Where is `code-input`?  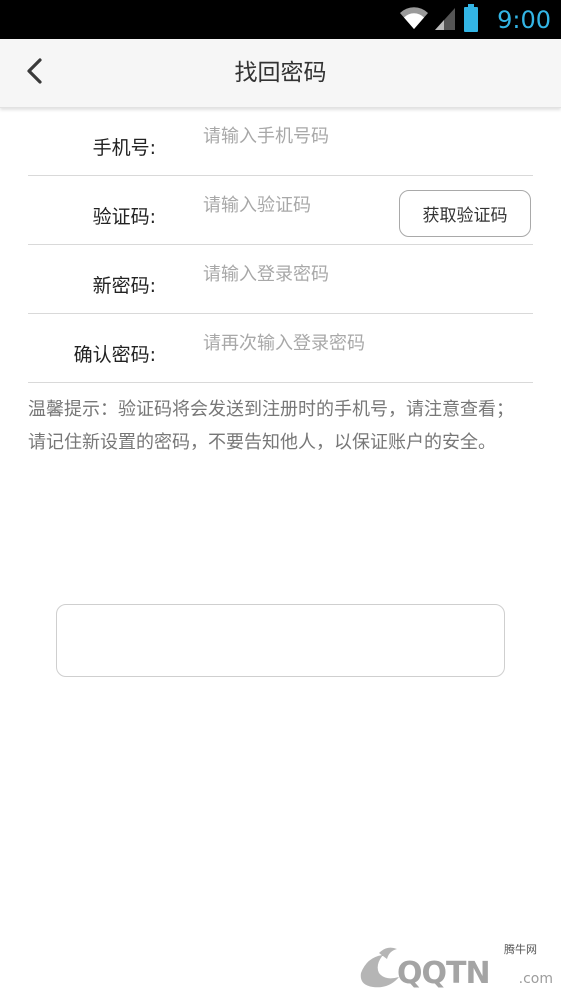
code-input is located at coordinates (298, 205).